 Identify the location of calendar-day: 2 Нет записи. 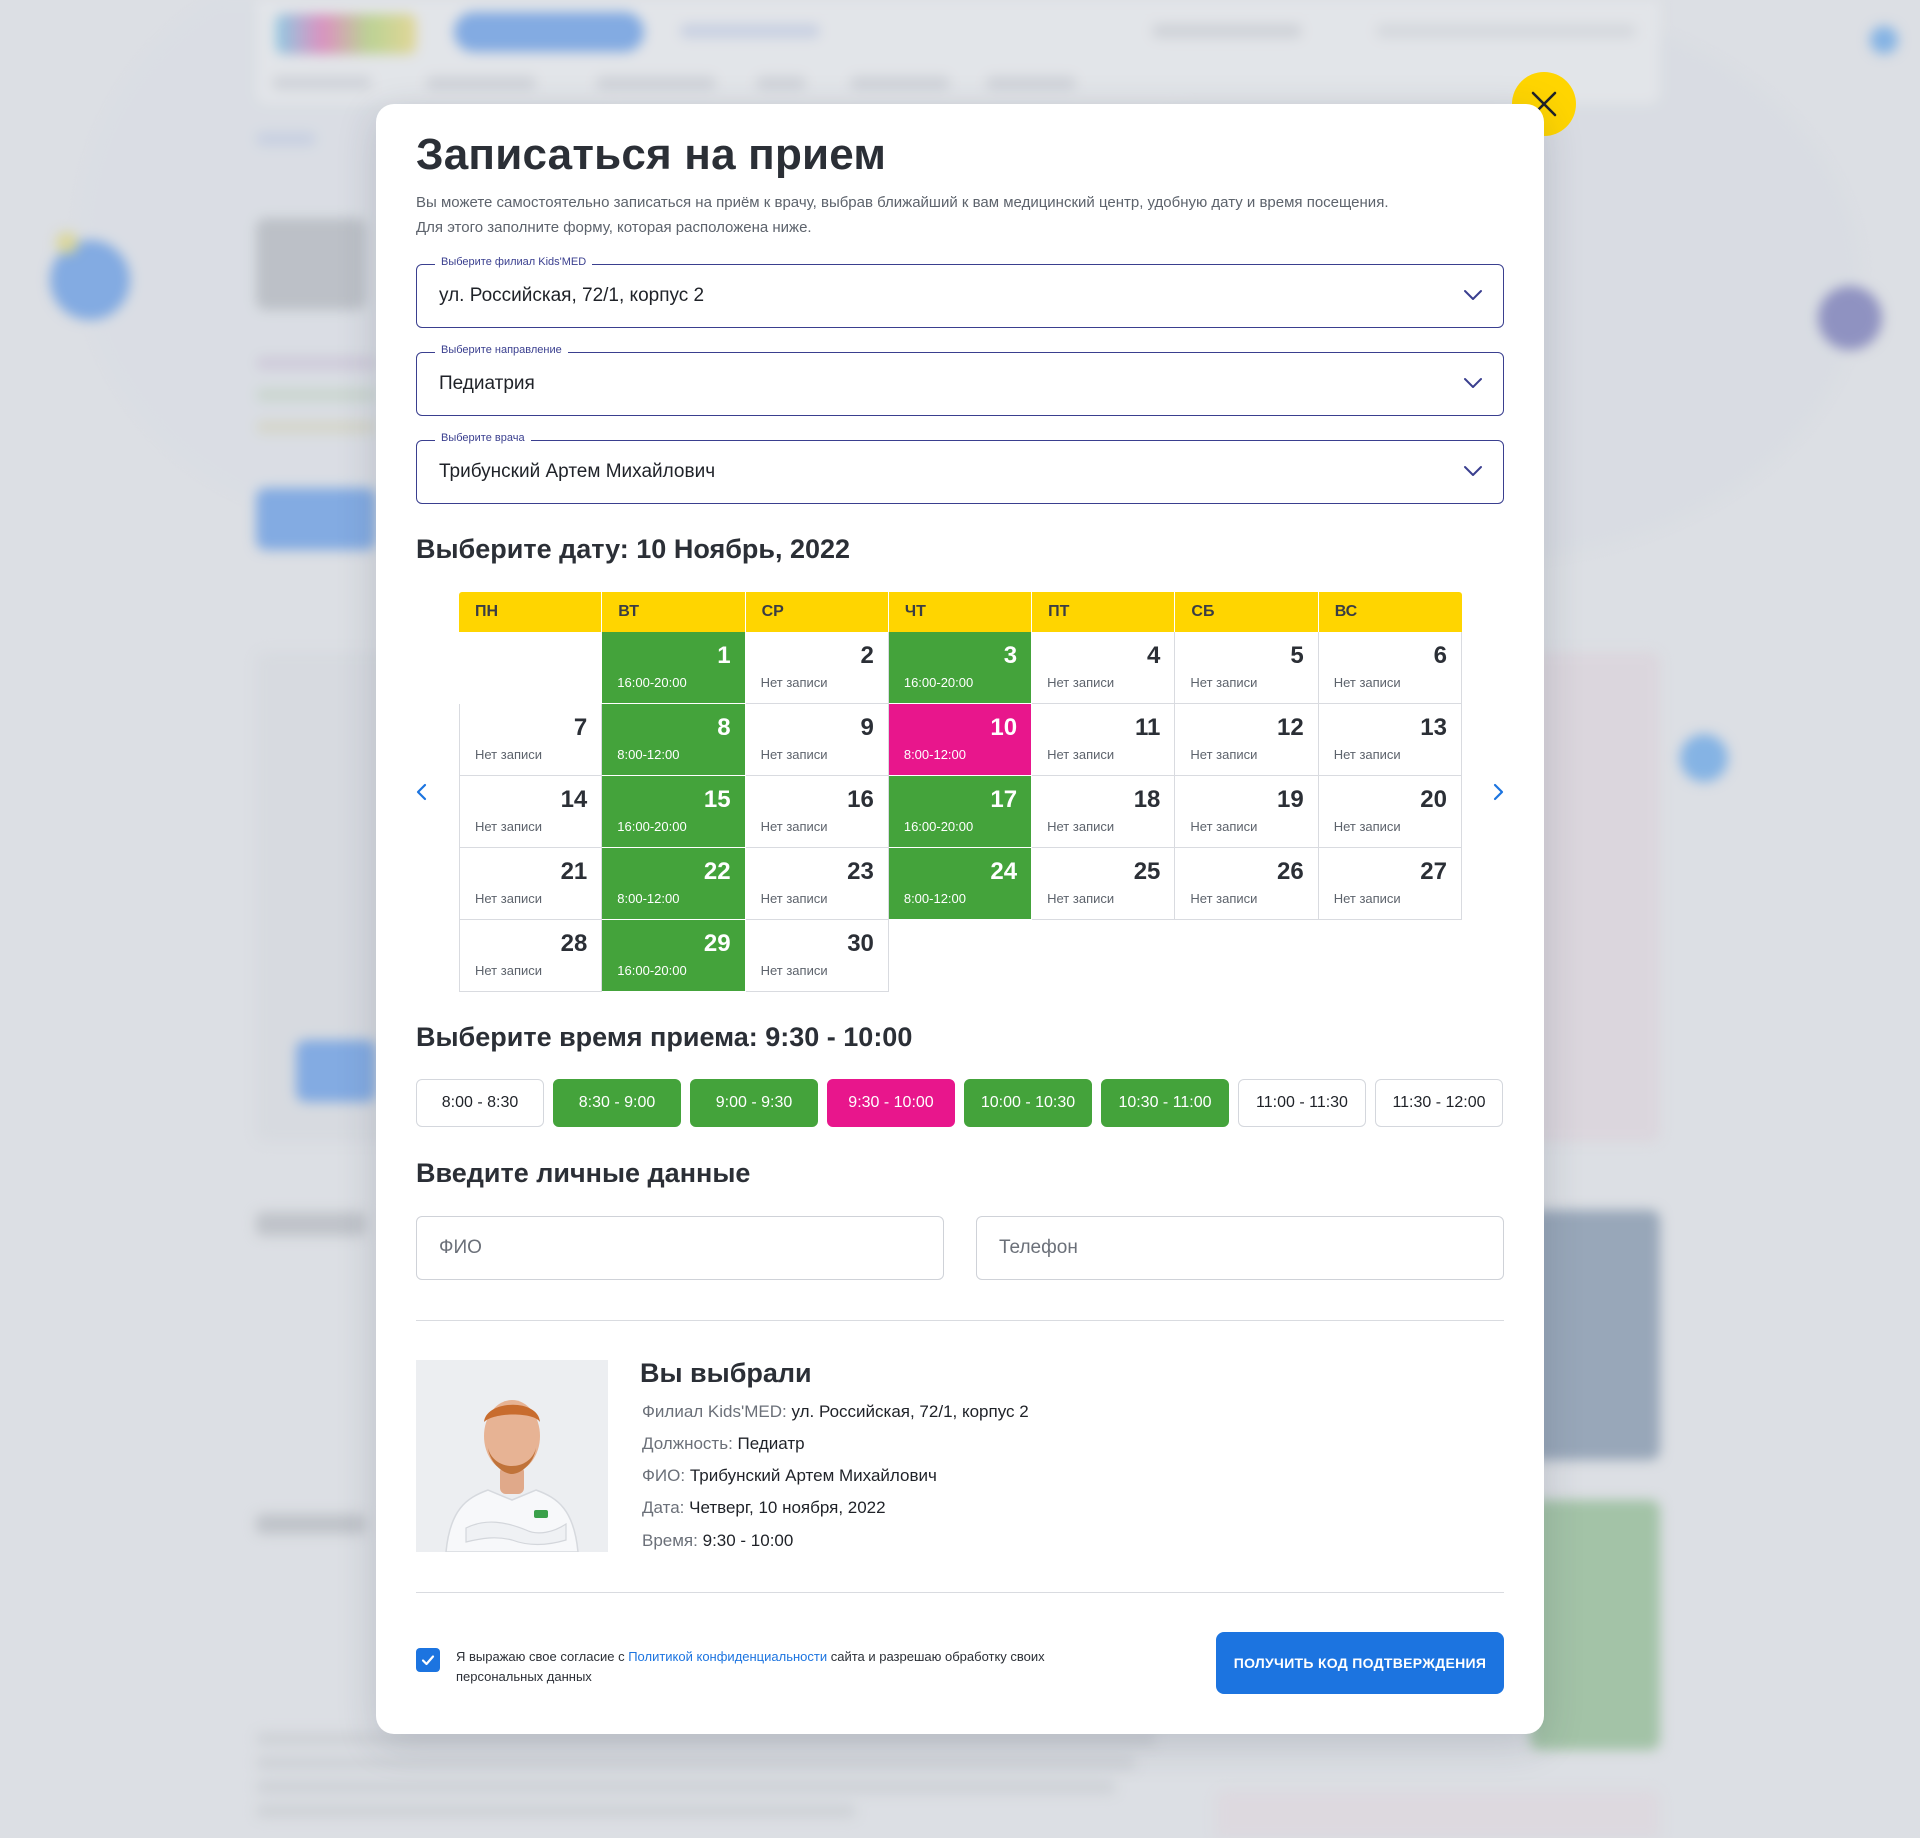
(817, 668).